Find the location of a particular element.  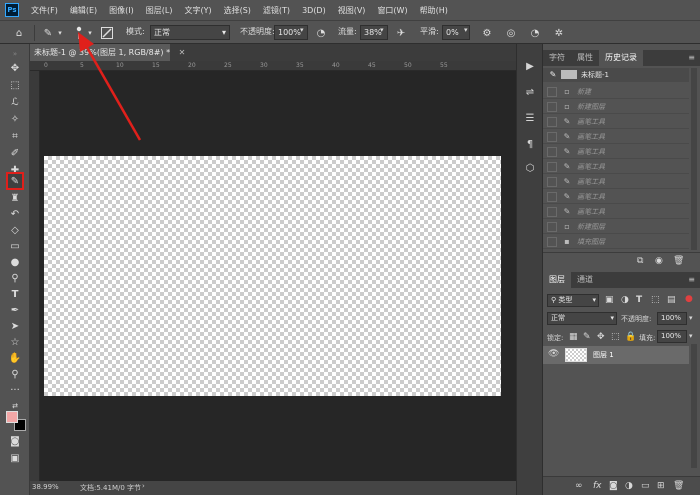

layer-filter-select: ⚲ 类型 ▾ is located at coordinates (573, 300).